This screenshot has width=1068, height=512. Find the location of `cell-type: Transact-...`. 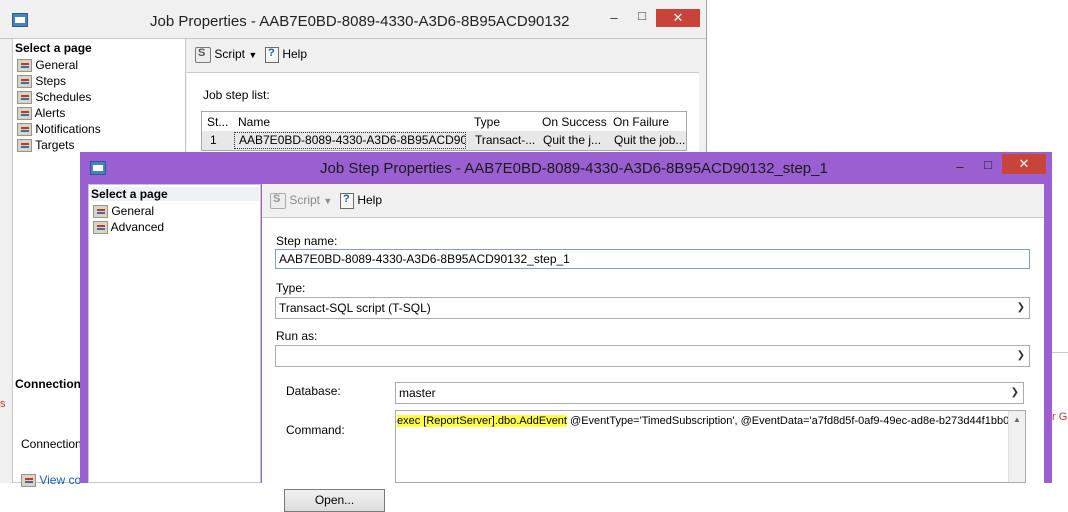

cell-type: Transact-... is located at coordinates (505, 140).